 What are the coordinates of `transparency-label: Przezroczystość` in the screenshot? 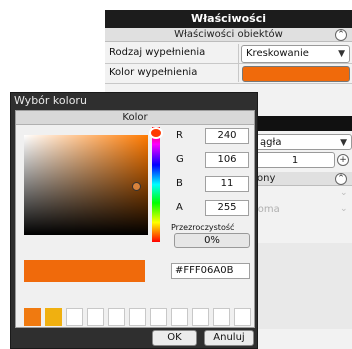 It's located at (203, 227).